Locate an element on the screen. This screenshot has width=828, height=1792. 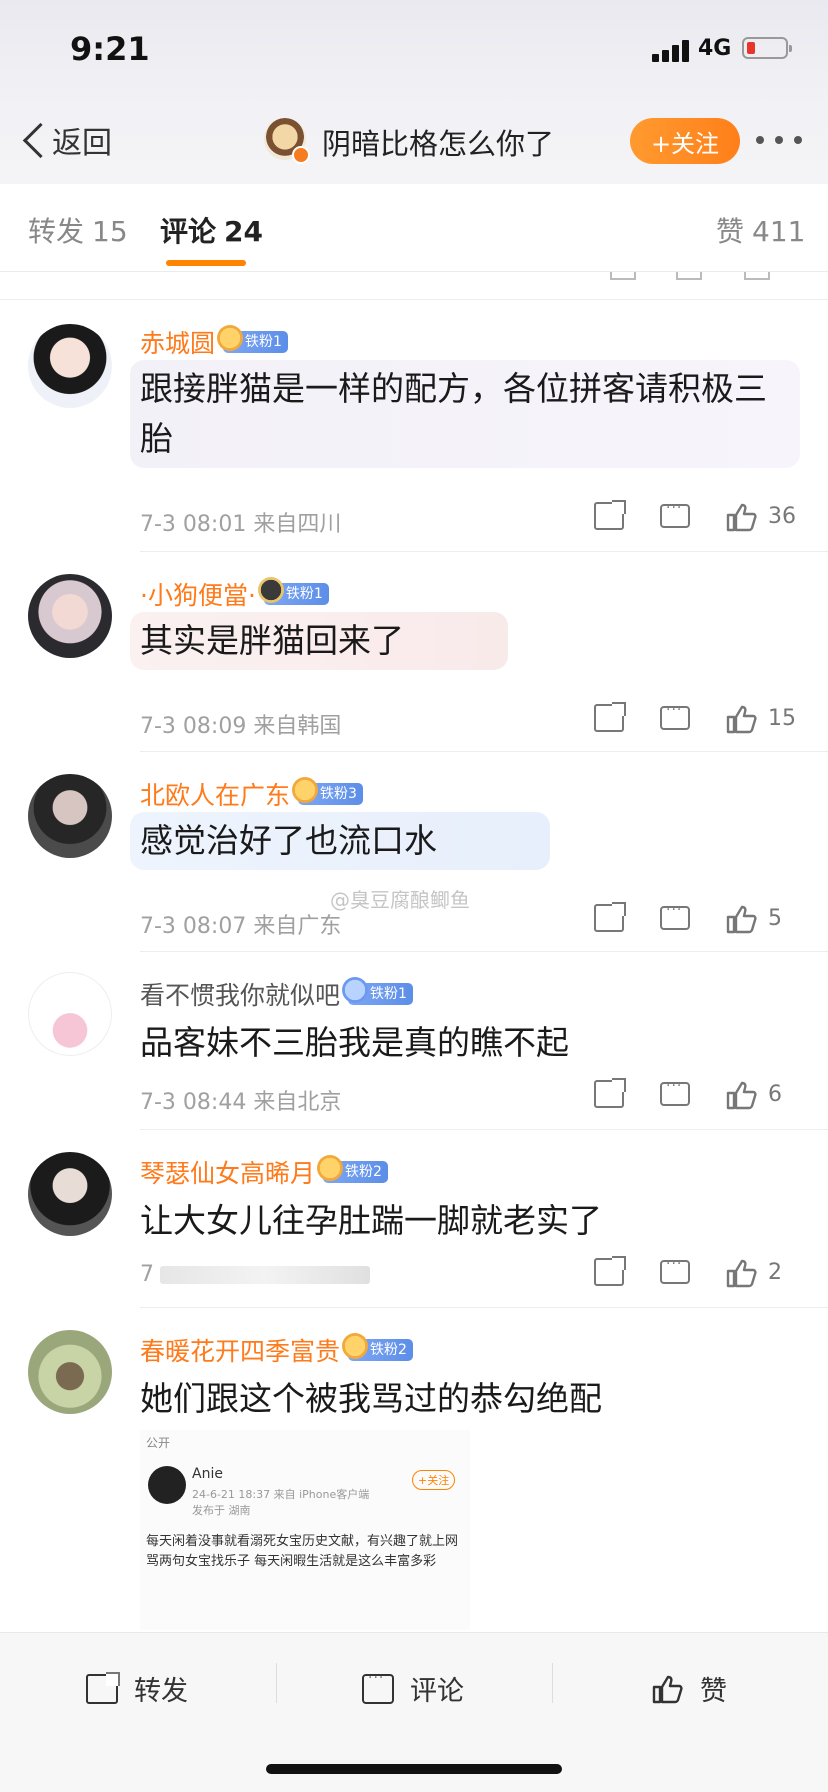
comment-bubble: 她们跟这个被我骂过的恭勾绝配 is located at coordinates (420, 1399).